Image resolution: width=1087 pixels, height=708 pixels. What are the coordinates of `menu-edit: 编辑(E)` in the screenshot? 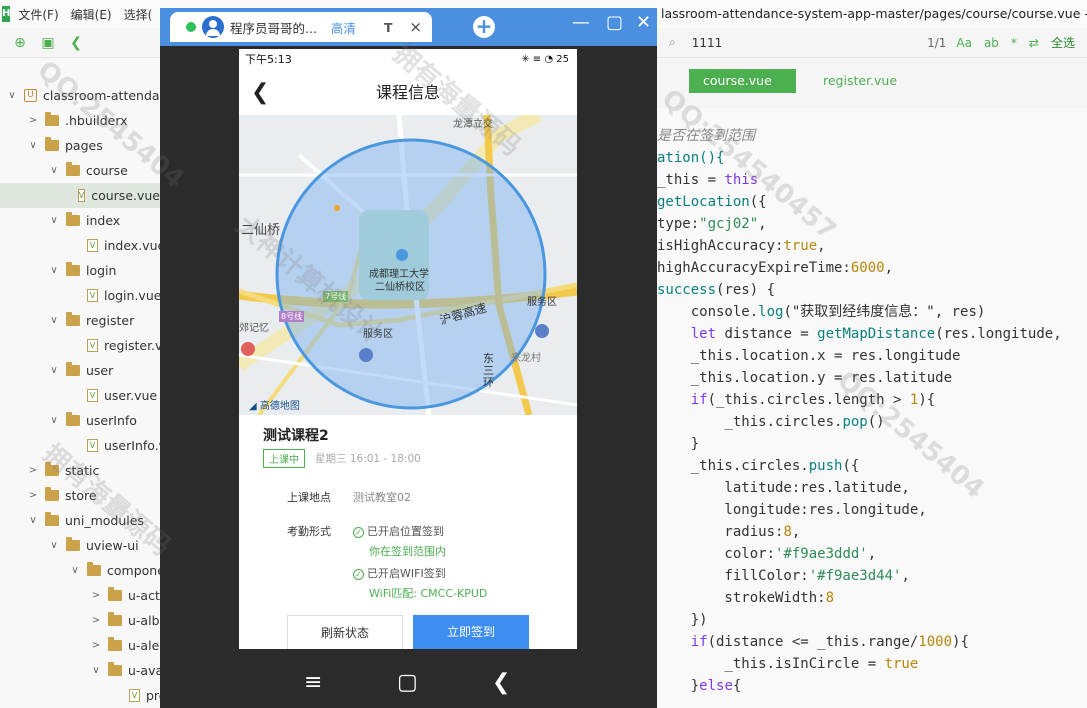 It's located at (91, 14).